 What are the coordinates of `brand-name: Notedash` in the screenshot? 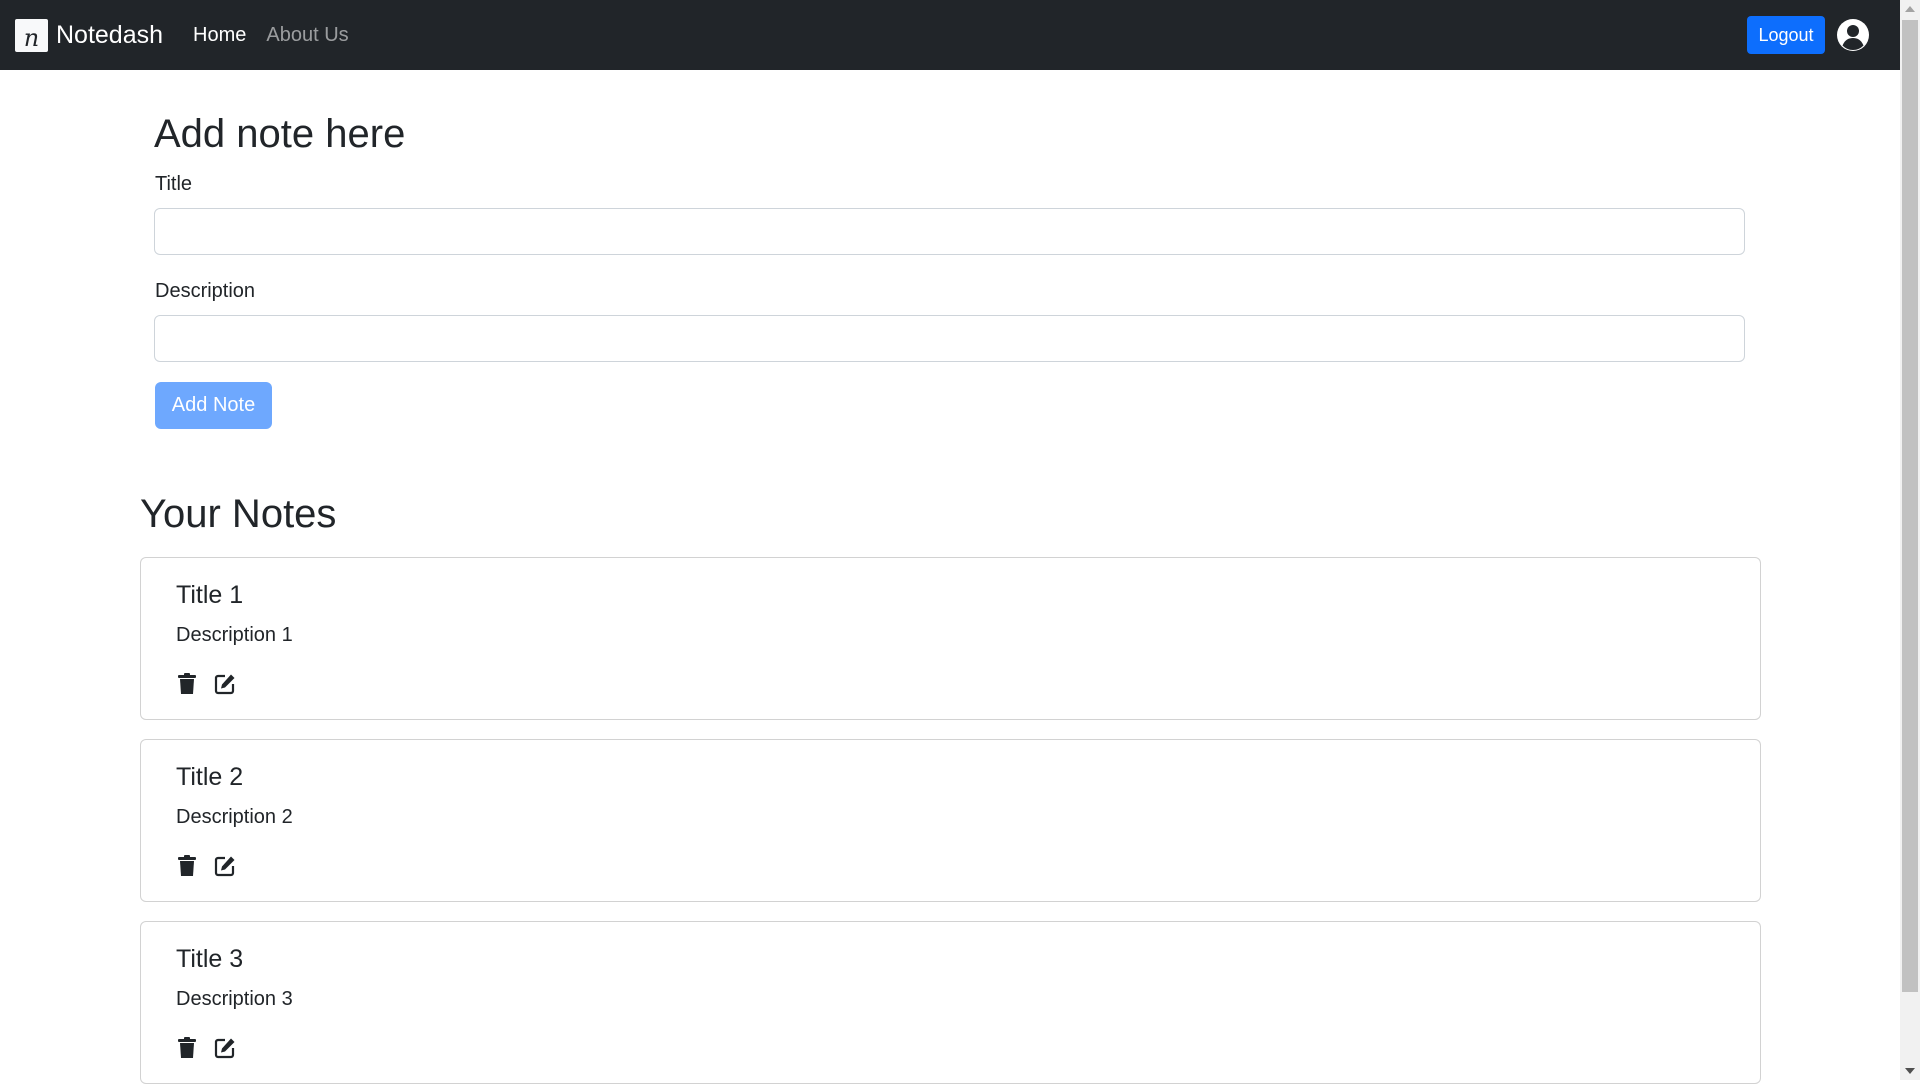 It's located at (110, 34).